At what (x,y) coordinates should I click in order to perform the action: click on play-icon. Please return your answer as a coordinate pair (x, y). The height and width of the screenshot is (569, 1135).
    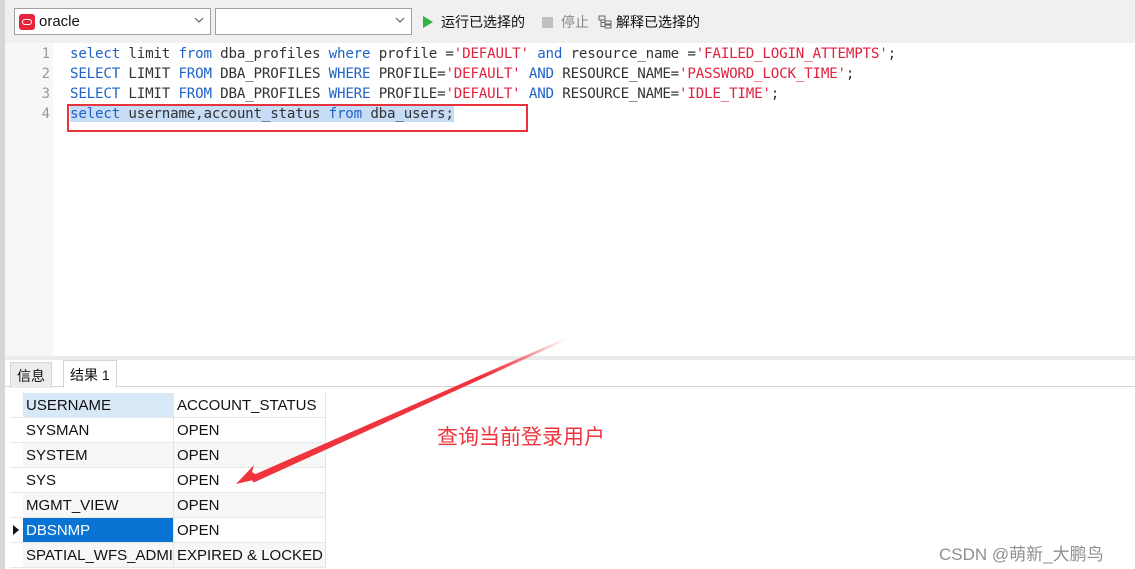
    Looking at the image, I should click on (428, 22).